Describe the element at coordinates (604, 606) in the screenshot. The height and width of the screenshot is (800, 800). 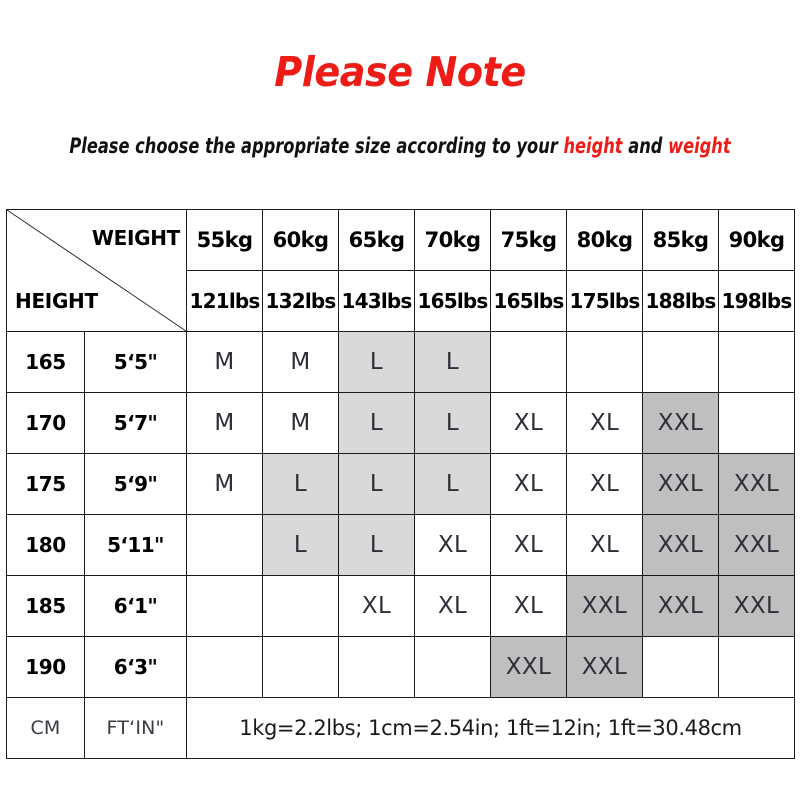
I see `size-cell-4-5: XXL` at that location.